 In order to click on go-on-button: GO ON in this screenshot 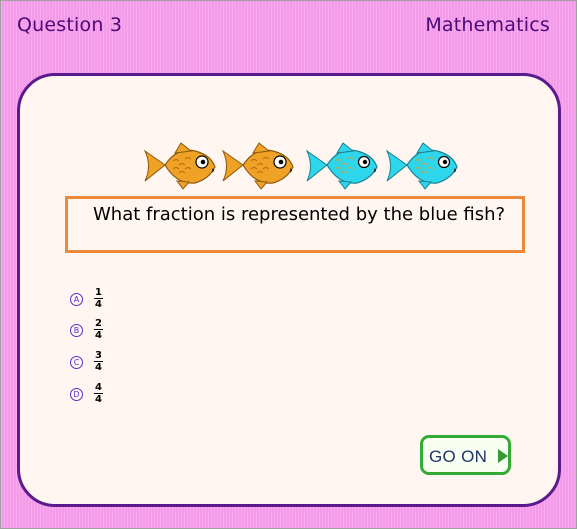, I will do `click(465, 455)`.